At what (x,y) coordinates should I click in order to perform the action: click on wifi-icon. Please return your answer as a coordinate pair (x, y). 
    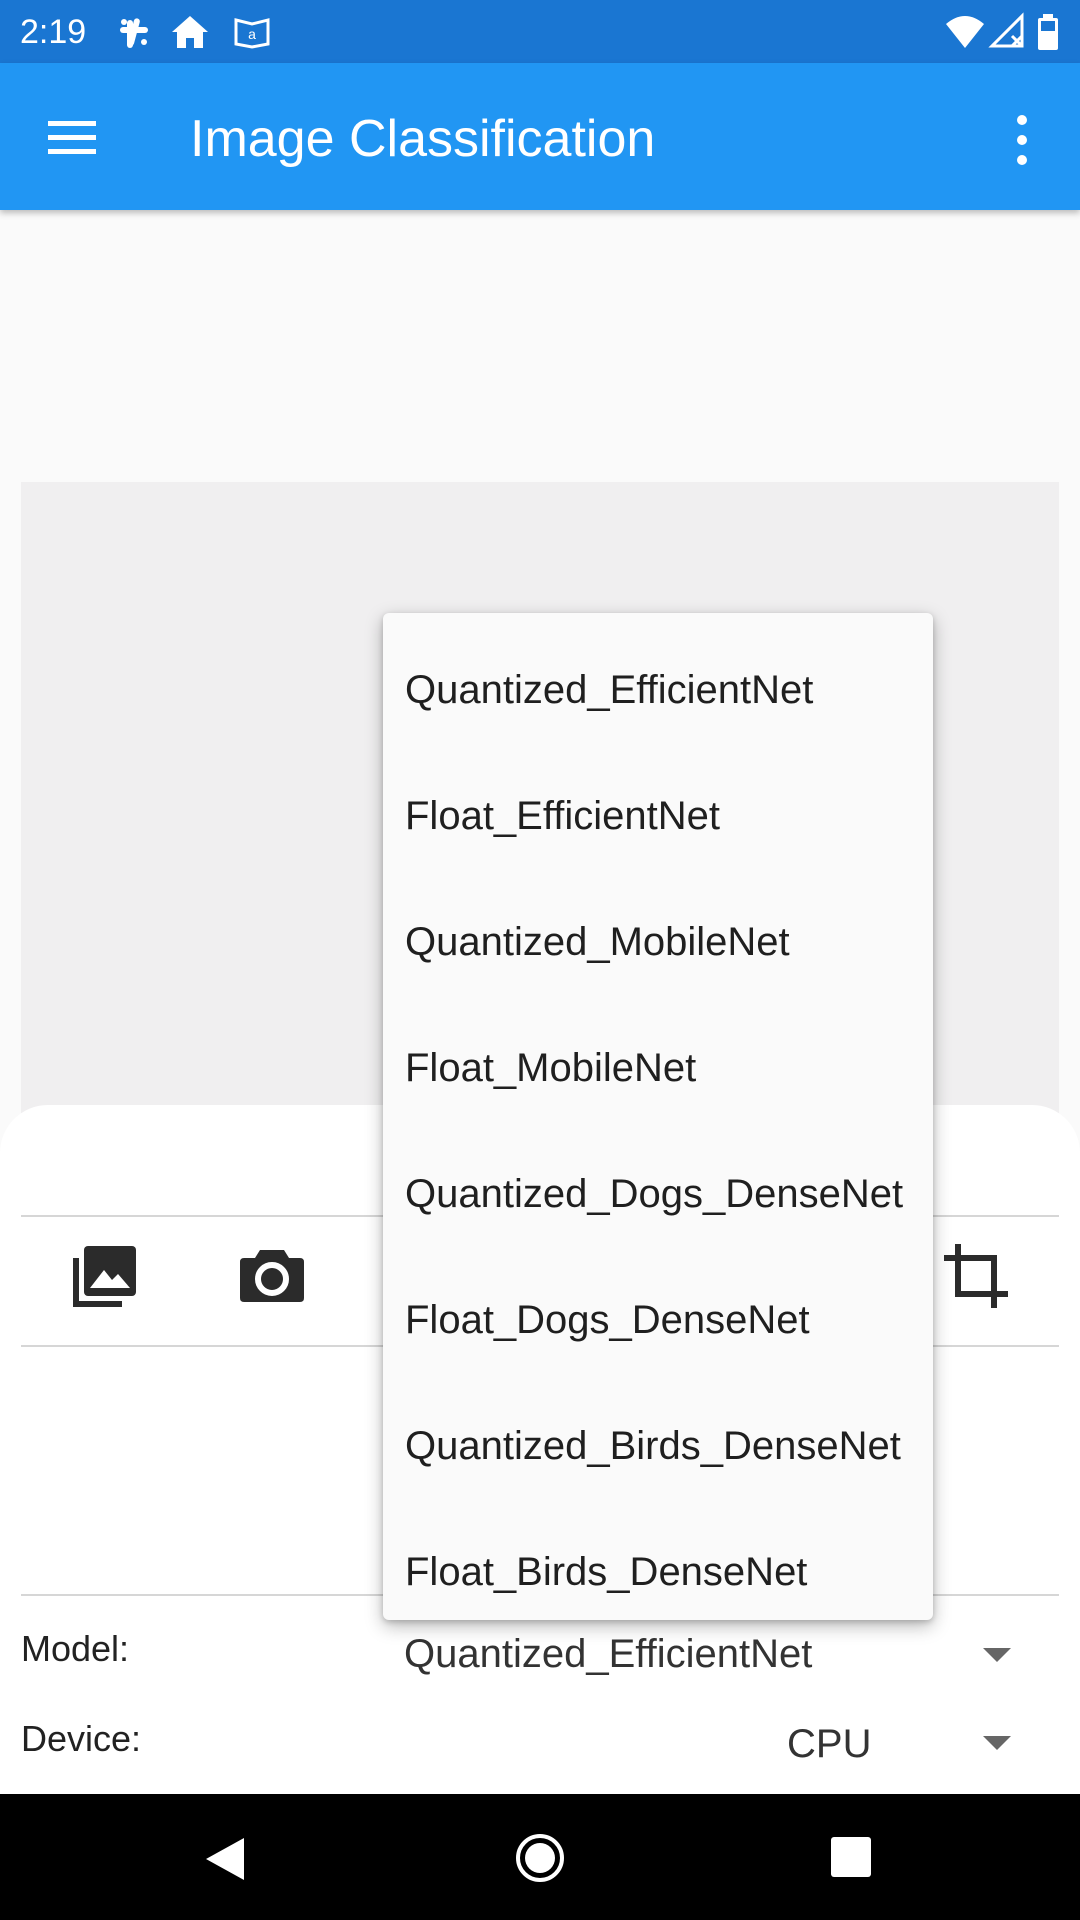
    Looking at the image, I should click on (965, 32).